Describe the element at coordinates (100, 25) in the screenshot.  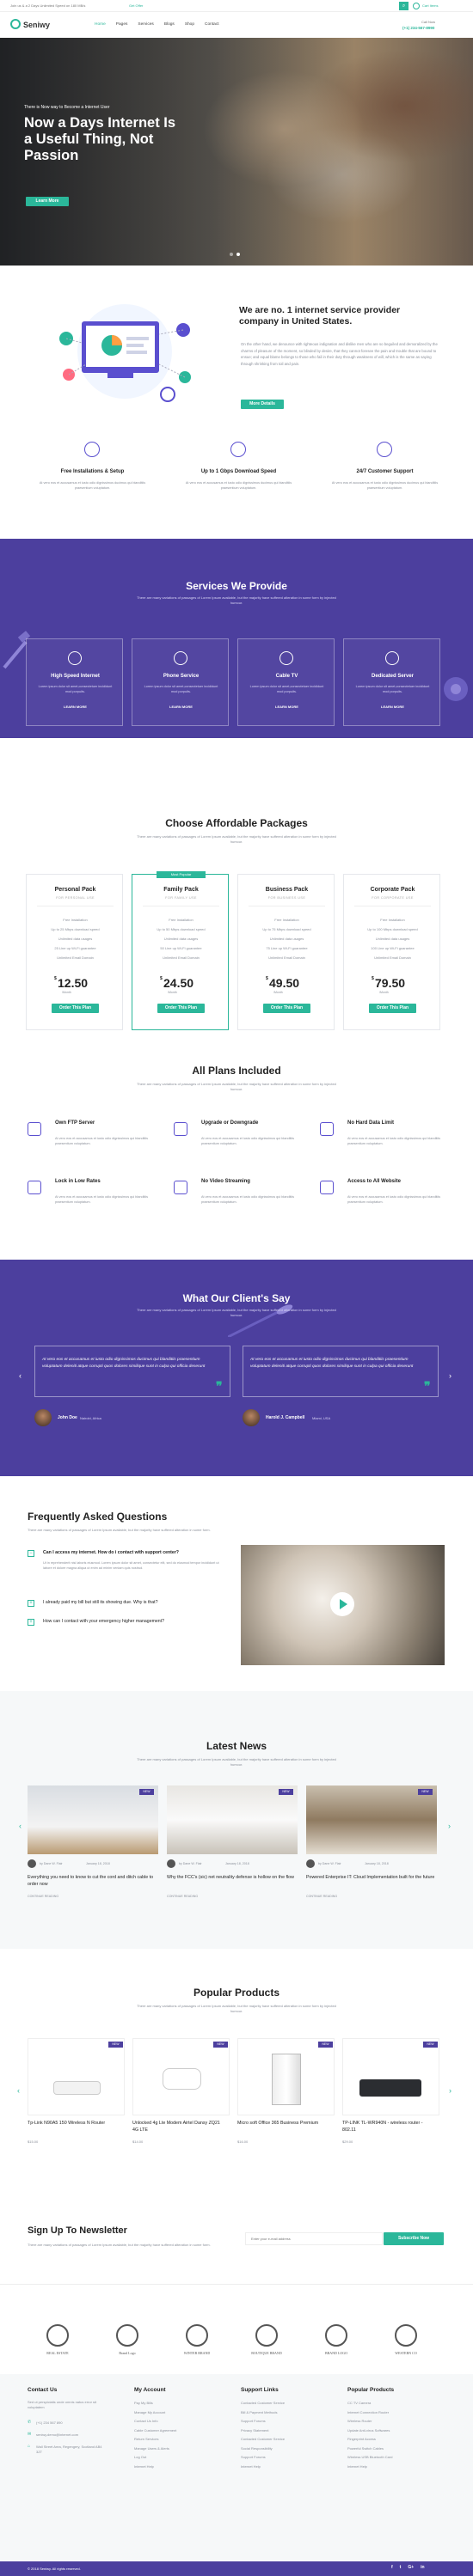
I see `nav-item-0: Home` at that location.